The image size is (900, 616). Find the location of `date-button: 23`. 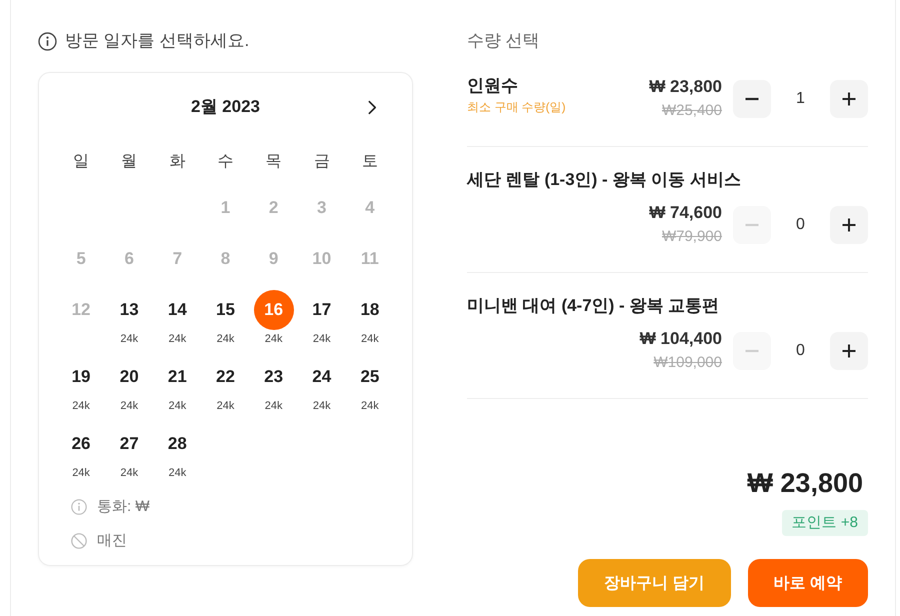

date-button: 23 is located at coordinates (274, 377).